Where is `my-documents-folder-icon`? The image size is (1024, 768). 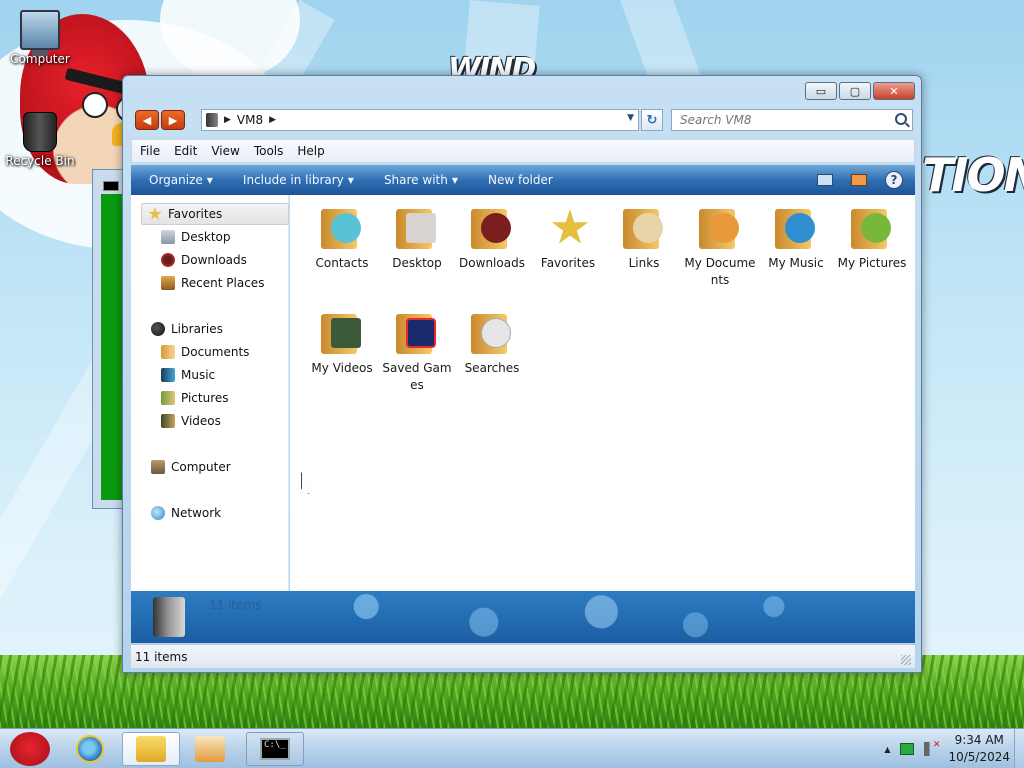
my-documents-folder-icon is located at coordinates (720, 228).